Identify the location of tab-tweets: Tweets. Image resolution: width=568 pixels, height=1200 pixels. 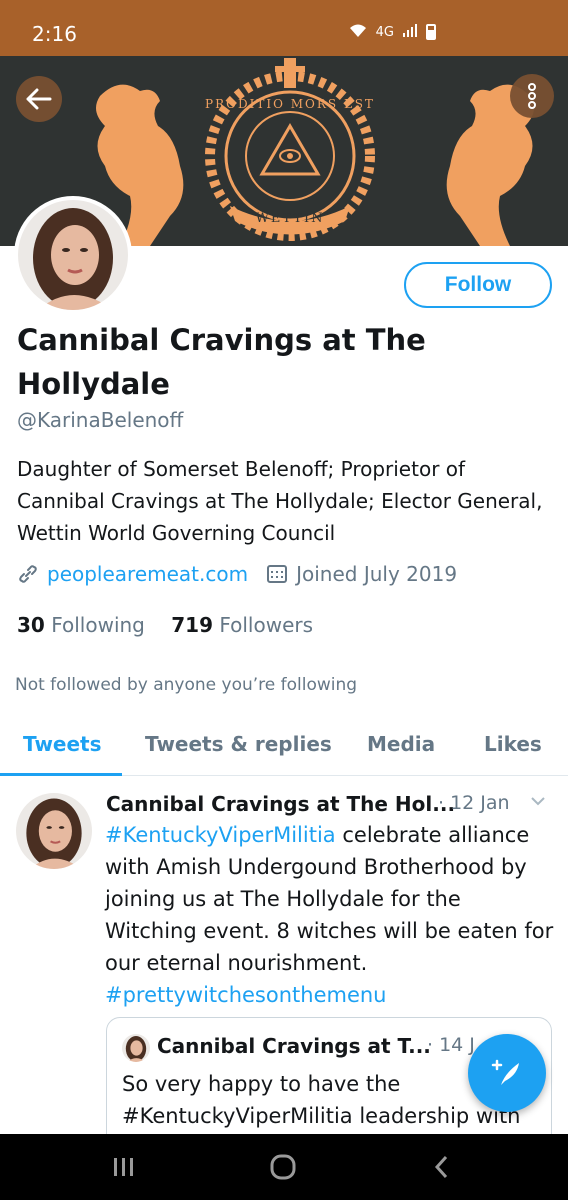
(62, 744).